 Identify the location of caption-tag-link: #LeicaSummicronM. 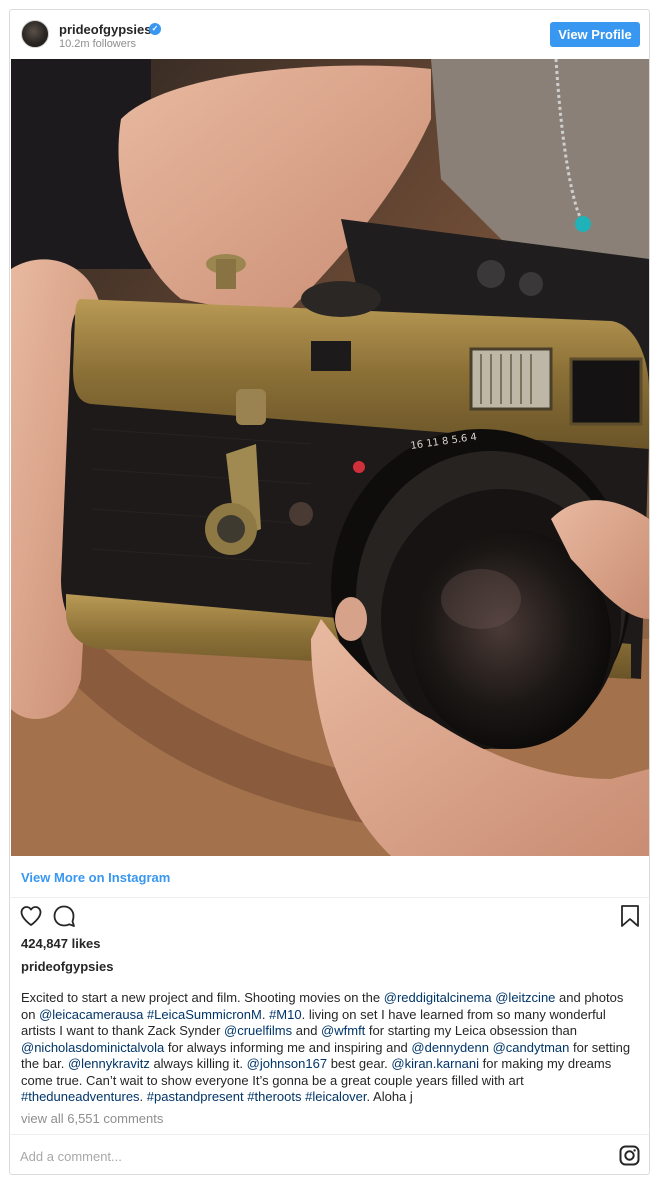
(204, 1014).